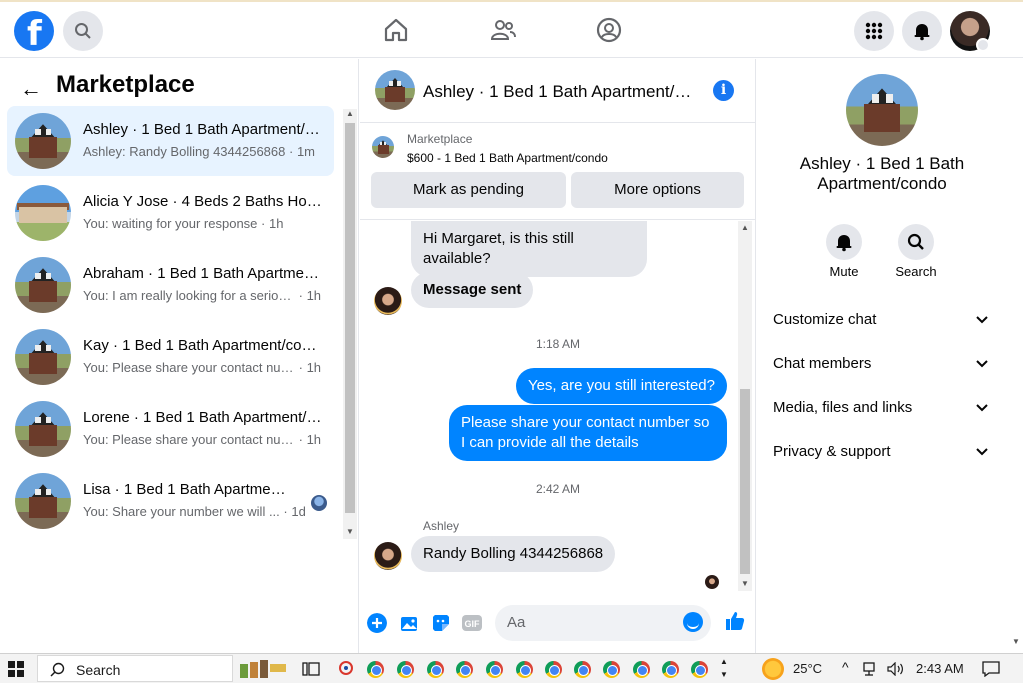  I want to click on read-receipt-avatar, so click(712, 582).